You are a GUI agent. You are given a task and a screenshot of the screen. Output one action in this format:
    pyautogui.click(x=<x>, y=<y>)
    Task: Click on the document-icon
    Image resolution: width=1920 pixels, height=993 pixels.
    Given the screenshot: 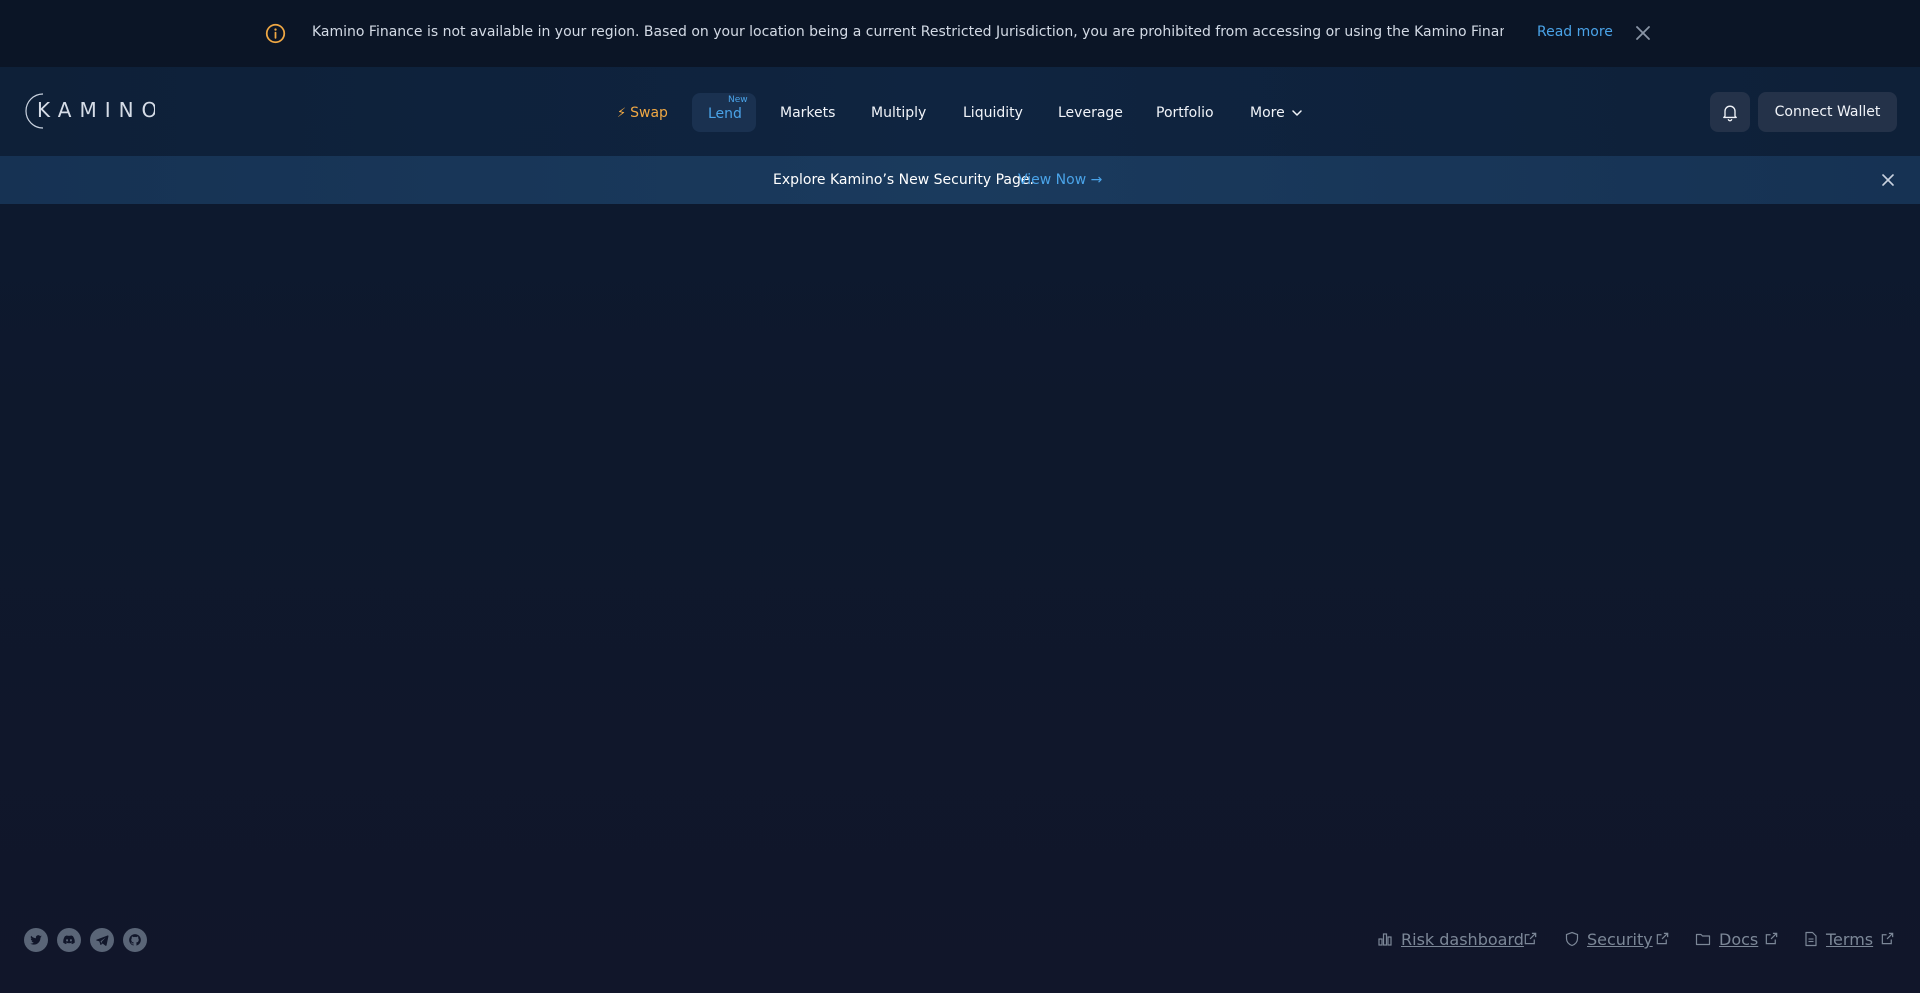 What is the action you would take?
    pyautogui.click(x=1811, y=939)
    